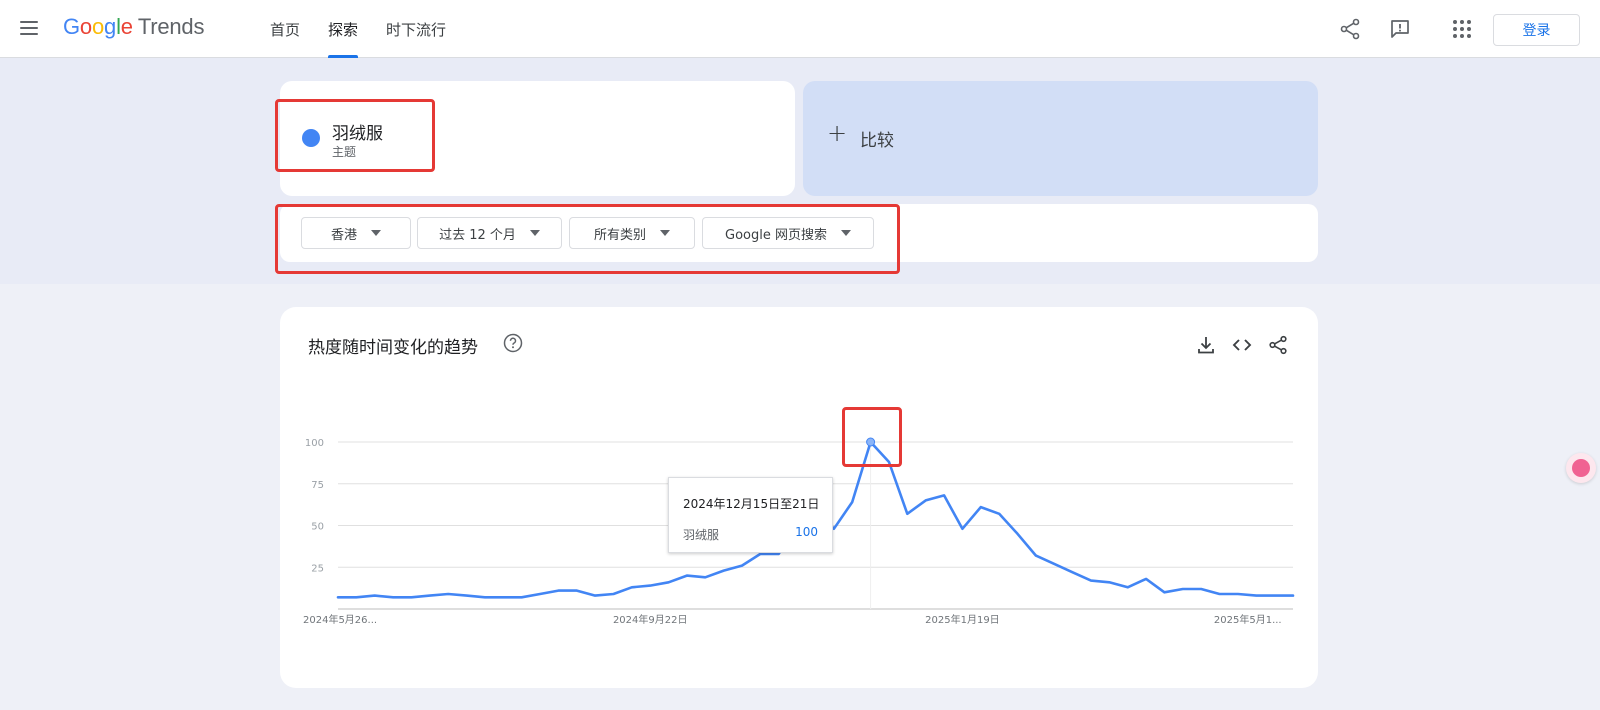  Describe the element at coordinates (110, 26) in the screenshot. I see `logo-letter: g` at that location.